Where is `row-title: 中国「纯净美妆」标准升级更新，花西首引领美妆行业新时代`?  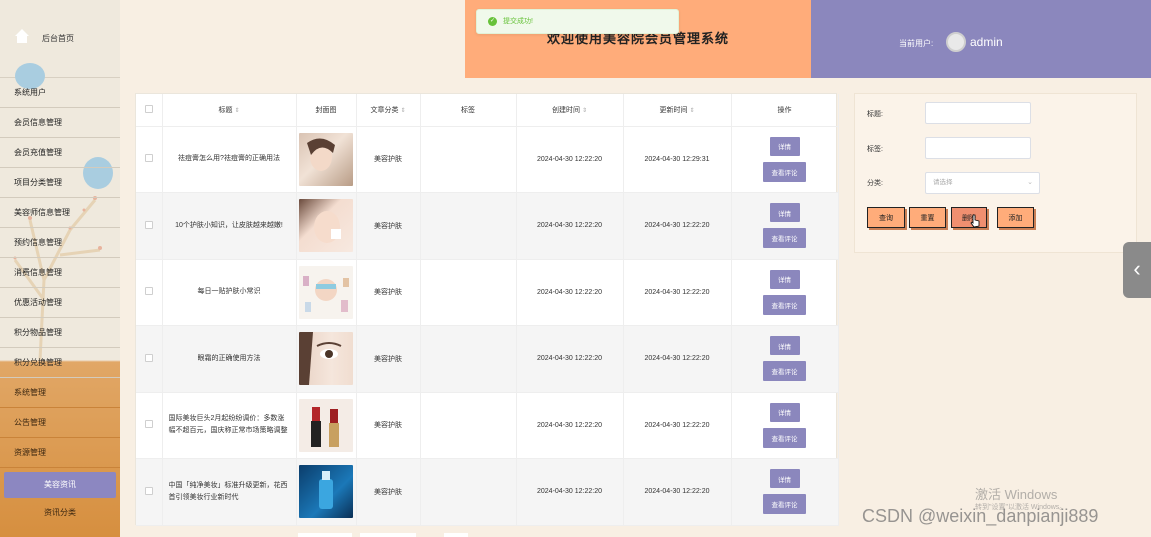 row-title: 中国「纯净美妆」标准升级更新，花西首引领美妆行业新时代 is located at coordinates (229, 492).